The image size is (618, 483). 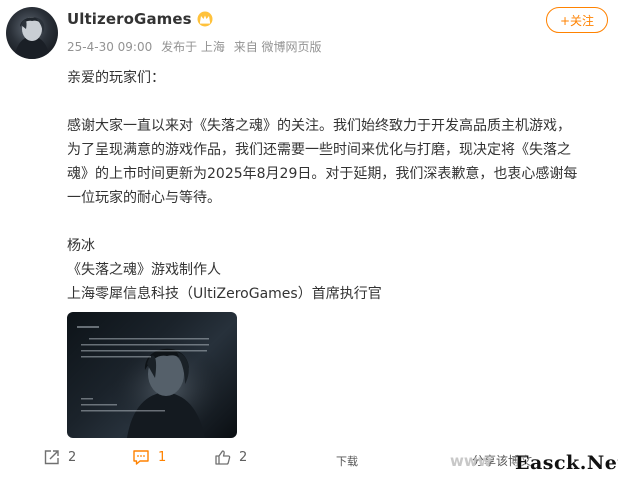 What do you see at coordinates (193, 47) in the screenshot?
I see `post-location: 发布于 上海` at bounding box center [193, 47].